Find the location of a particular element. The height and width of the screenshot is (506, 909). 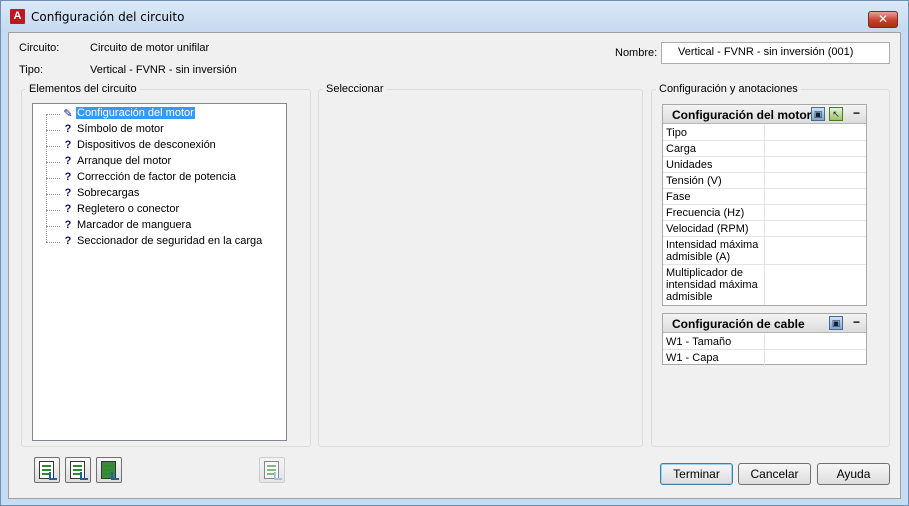

cable-panel-header: Configuración de cable ▣ − is located at coordinates (764, 323).